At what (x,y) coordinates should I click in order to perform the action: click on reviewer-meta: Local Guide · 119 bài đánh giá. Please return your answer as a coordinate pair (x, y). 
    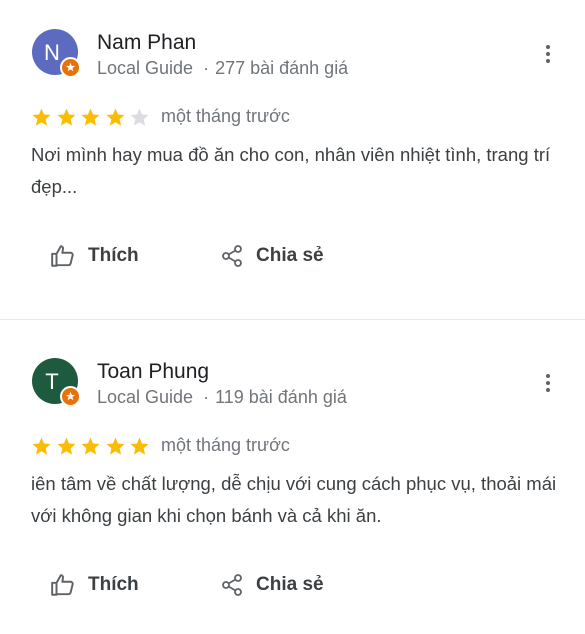
    Looking at the image, I should click on (222, 397).